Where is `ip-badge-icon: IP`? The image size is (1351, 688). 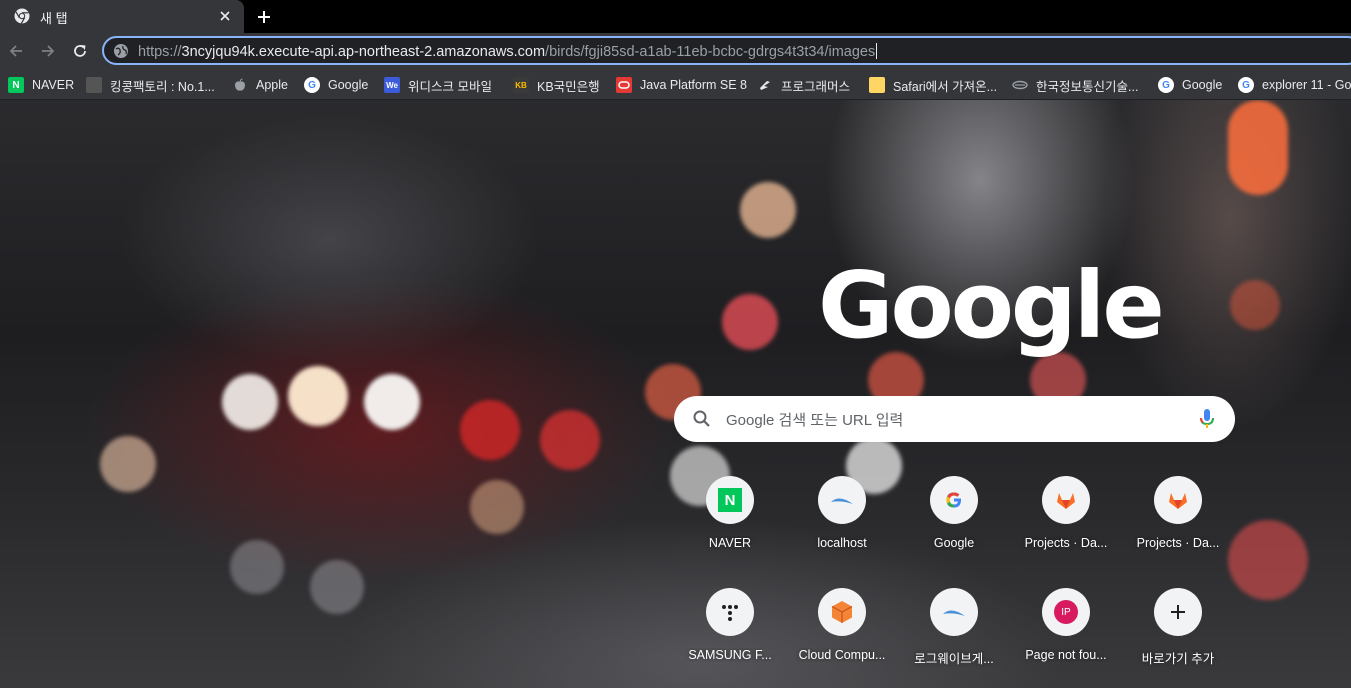
ip-badge-icon: IP is located at coordinates (1066, 612).